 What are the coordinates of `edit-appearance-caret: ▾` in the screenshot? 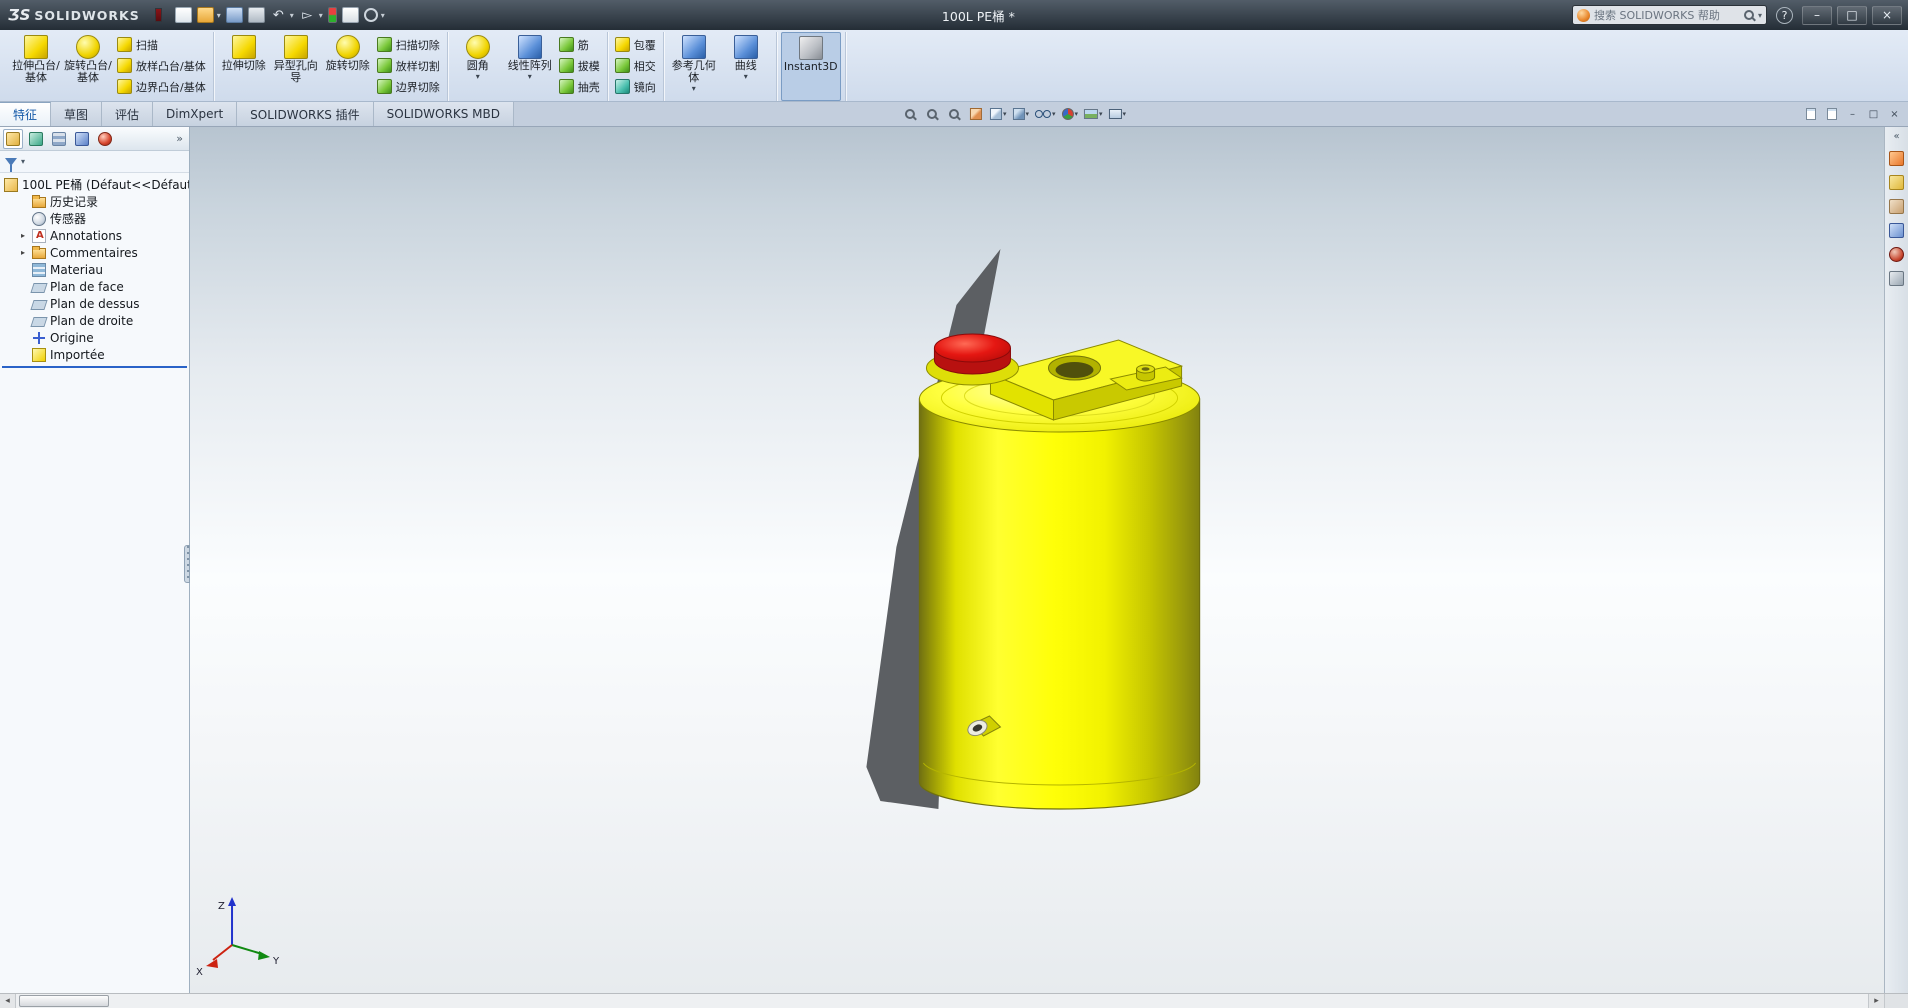 It's located at (1077, 114).